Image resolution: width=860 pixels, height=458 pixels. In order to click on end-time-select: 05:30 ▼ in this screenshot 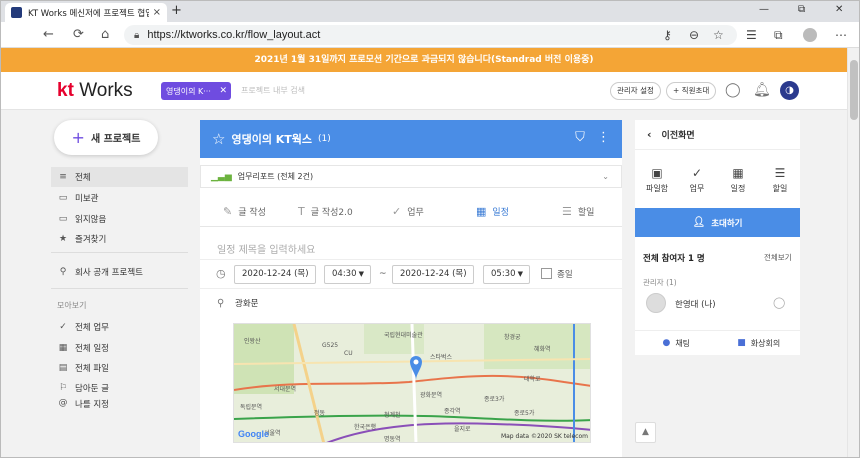, I will do `click(506, 274)`.